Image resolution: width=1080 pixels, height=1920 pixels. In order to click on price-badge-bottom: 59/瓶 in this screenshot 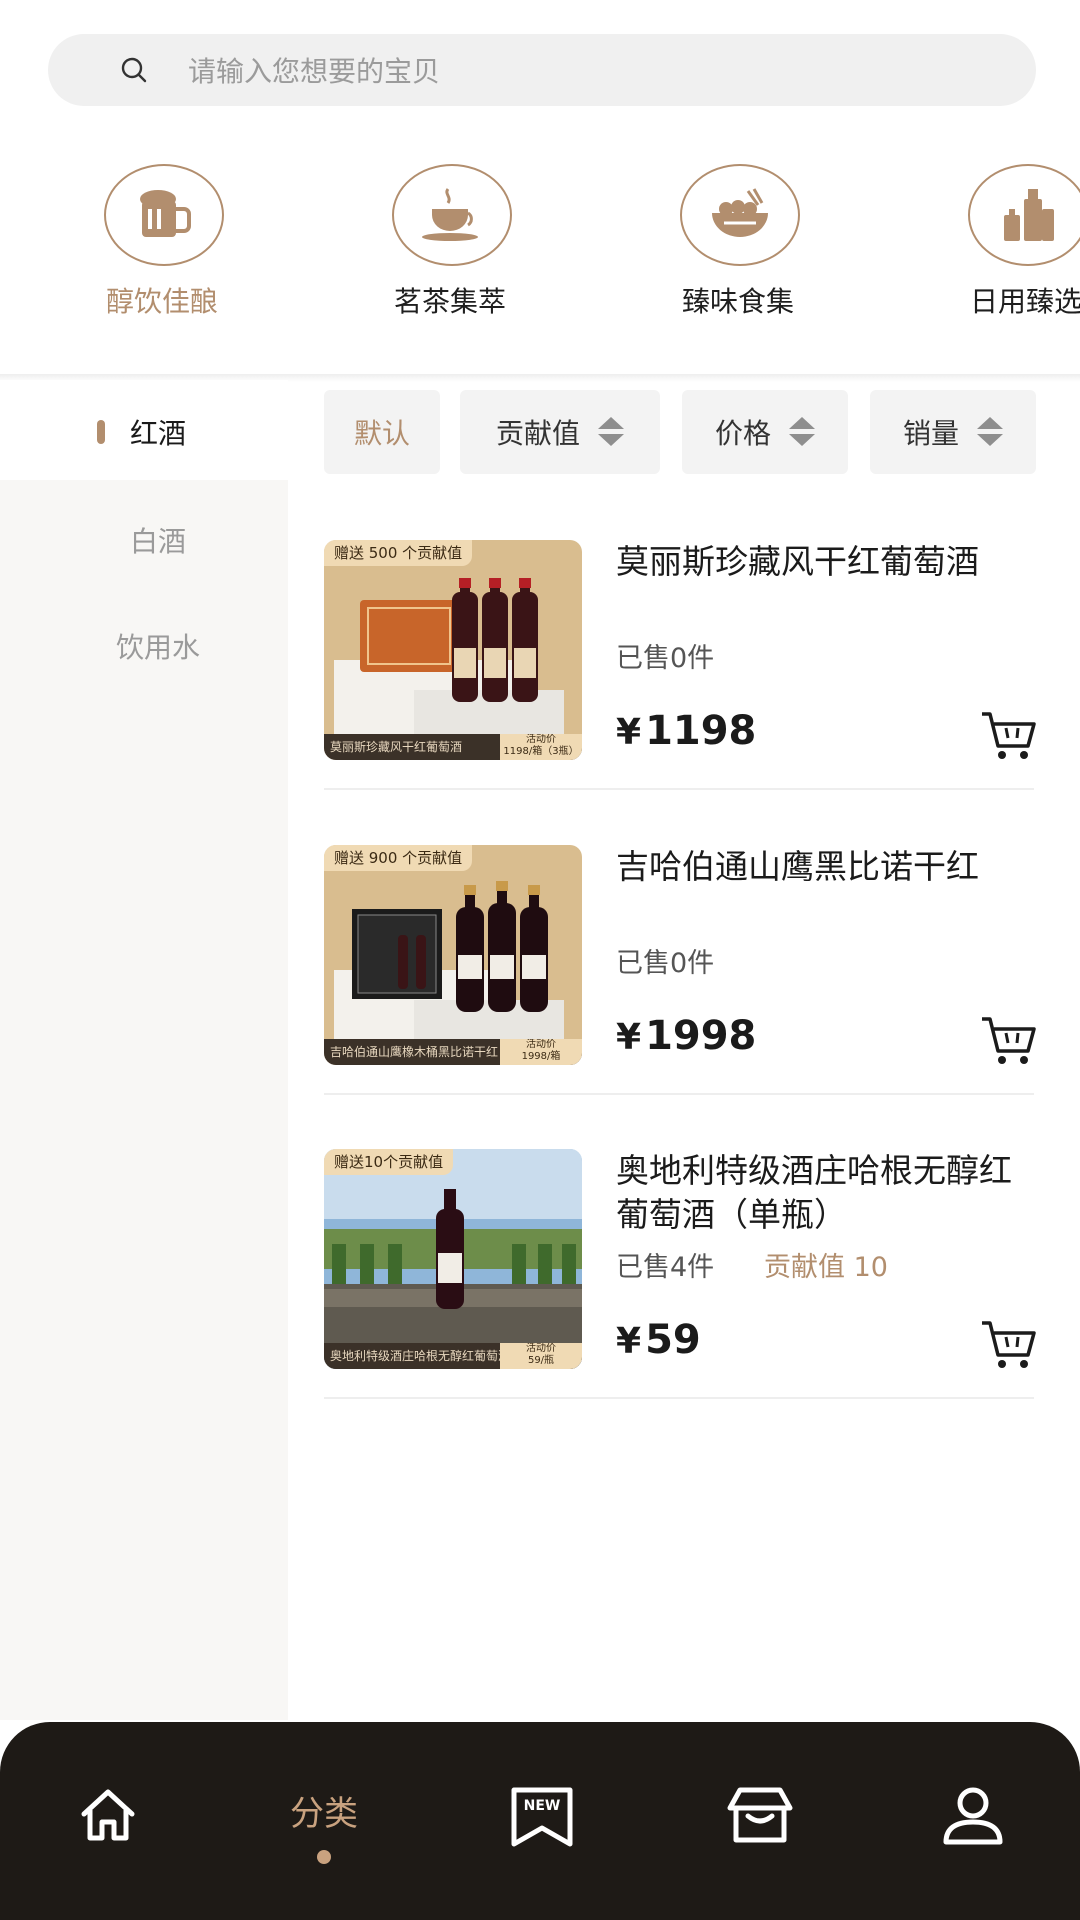, I will do `click(541, 1360)`.